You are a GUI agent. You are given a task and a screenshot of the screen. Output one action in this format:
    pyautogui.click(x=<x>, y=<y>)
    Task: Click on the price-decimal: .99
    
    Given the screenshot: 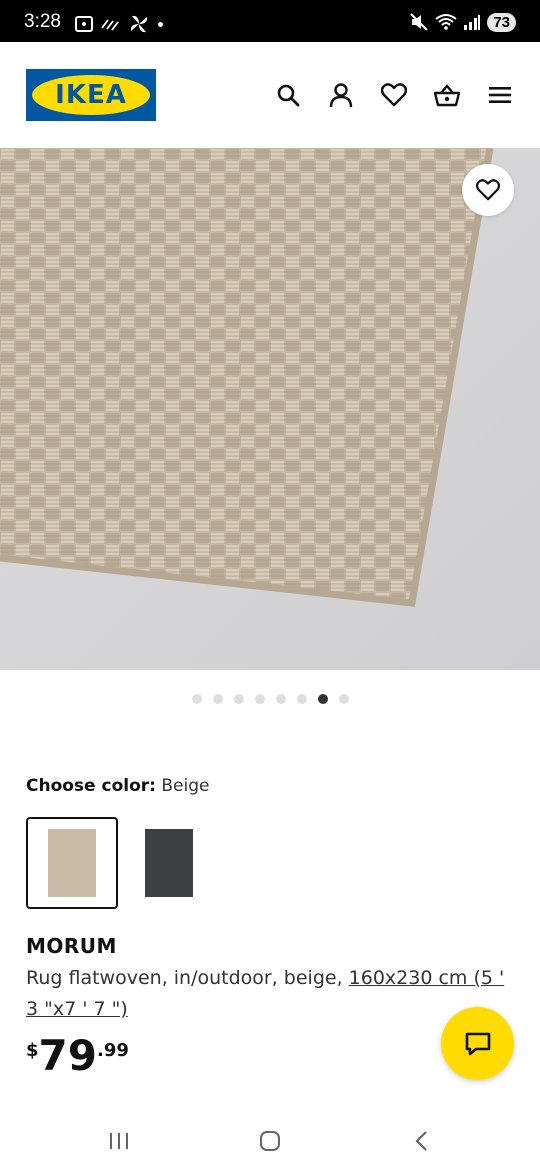 What is the action you would take?
    pyautogui.click(x=112, y=1050)
    